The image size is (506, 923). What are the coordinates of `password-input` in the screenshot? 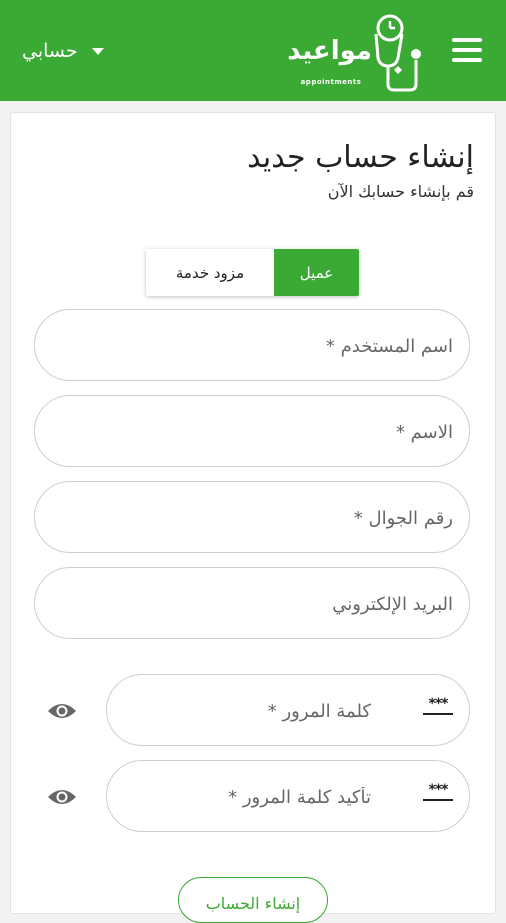 It's located at (252, 711).